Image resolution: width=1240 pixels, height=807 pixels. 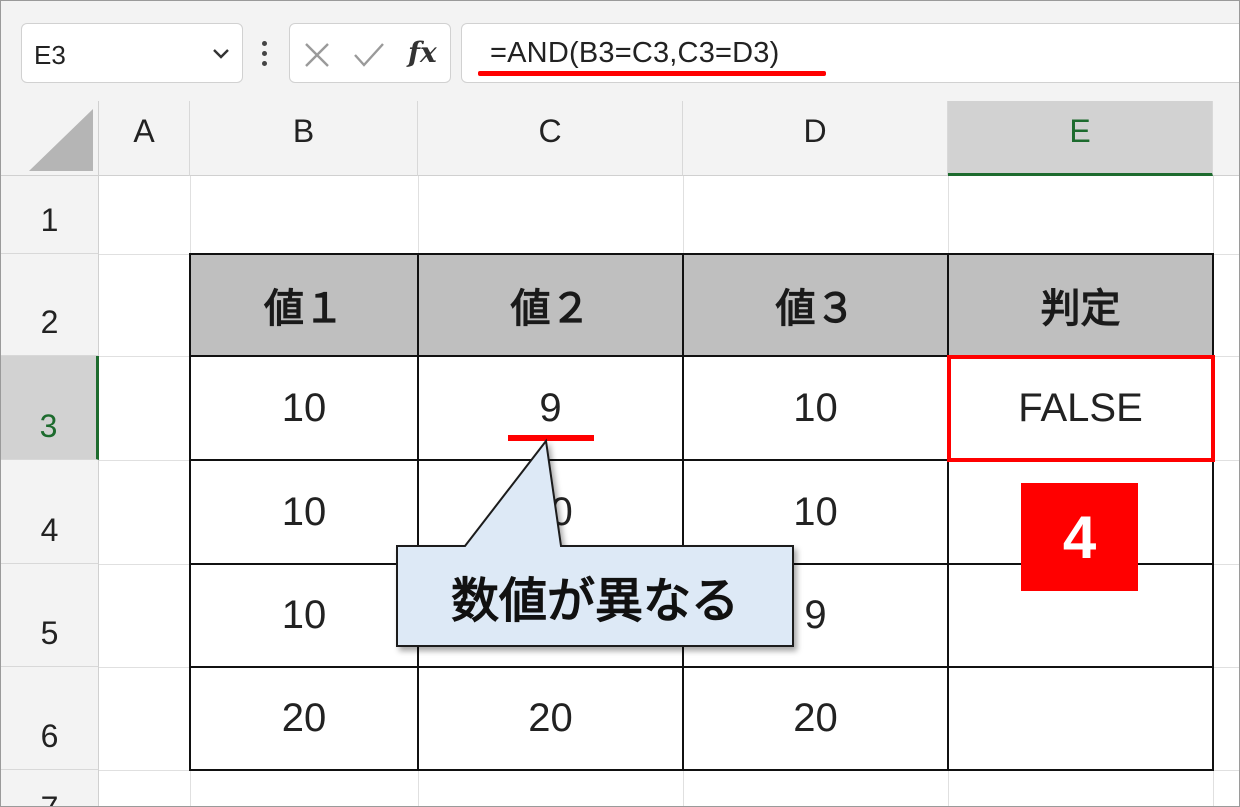 I want to click on callout-bubble, so click(x=595, y=542).